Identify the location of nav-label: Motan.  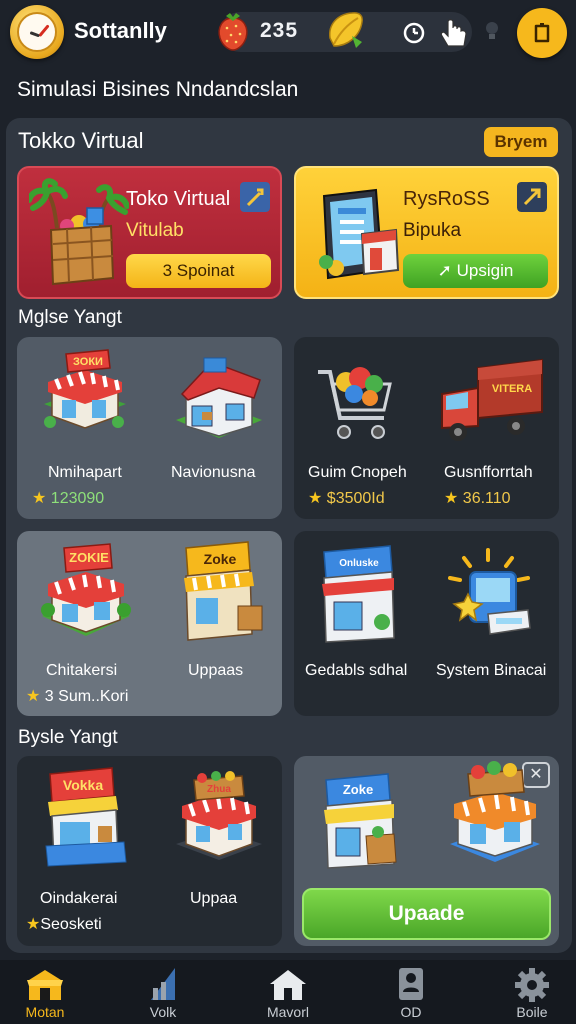
(45, 1012).